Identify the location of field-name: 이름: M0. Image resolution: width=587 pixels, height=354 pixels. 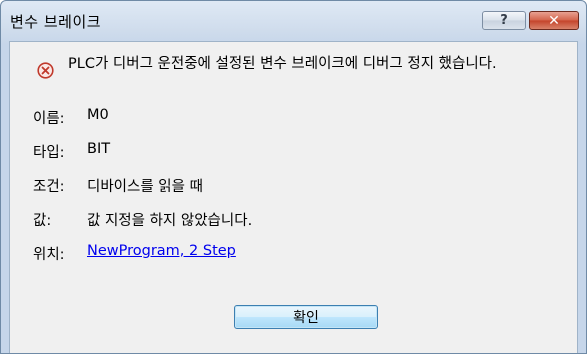
(71, 117).